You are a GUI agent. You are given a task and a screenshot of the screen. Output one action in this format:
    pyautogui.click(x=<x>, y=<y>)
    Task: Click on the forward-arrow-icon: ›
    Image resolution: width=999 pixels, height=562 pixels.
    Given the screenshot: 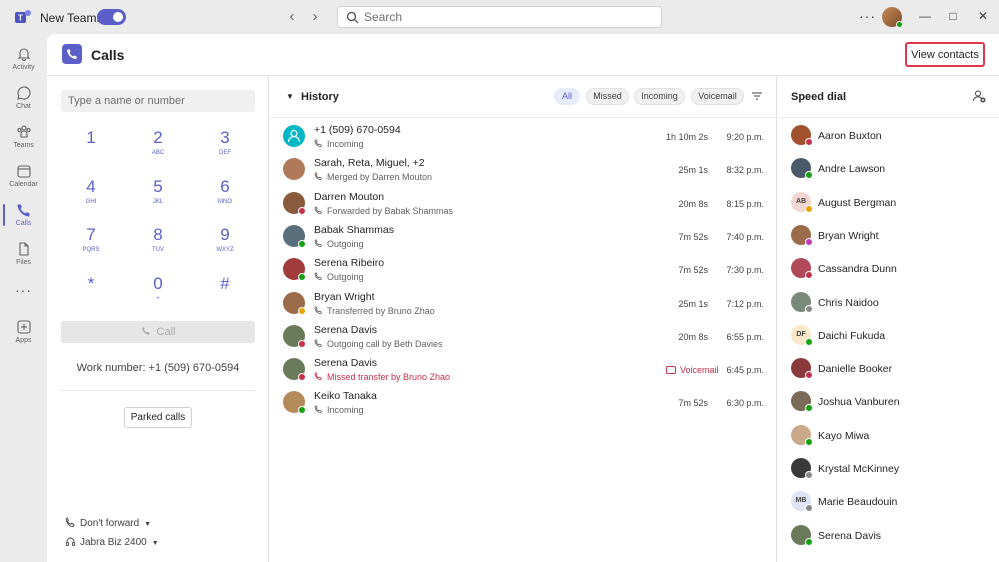 What is the action you would take?
    pyautogui.click(x=315, y=17)
    